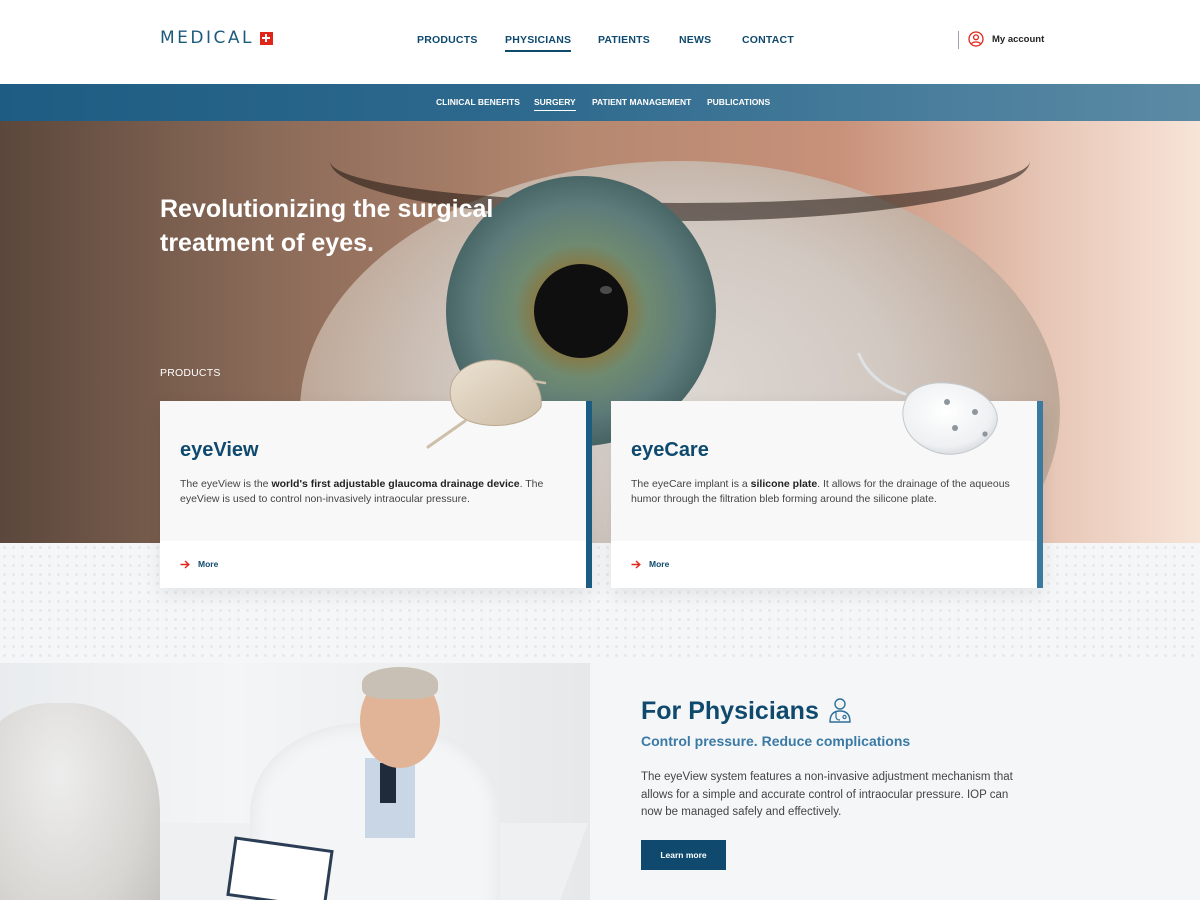 This screenshot has height=900, width=1200. I want to click on subnav-item-surgery: SURGERY, so click(555, 104).